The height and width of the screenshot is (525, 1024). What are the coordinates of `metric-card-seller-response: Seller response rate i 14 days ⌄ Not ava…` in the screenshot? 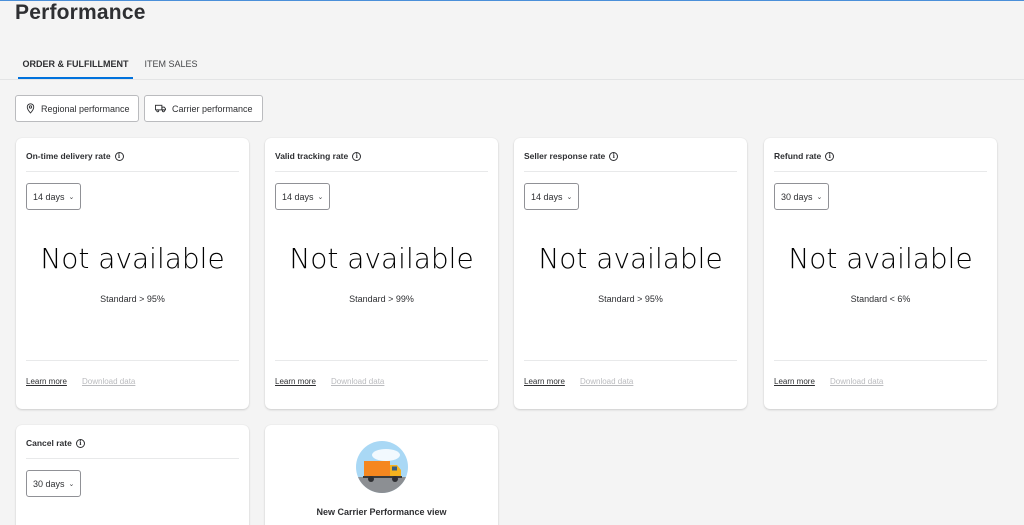 It's located at (630, 273).